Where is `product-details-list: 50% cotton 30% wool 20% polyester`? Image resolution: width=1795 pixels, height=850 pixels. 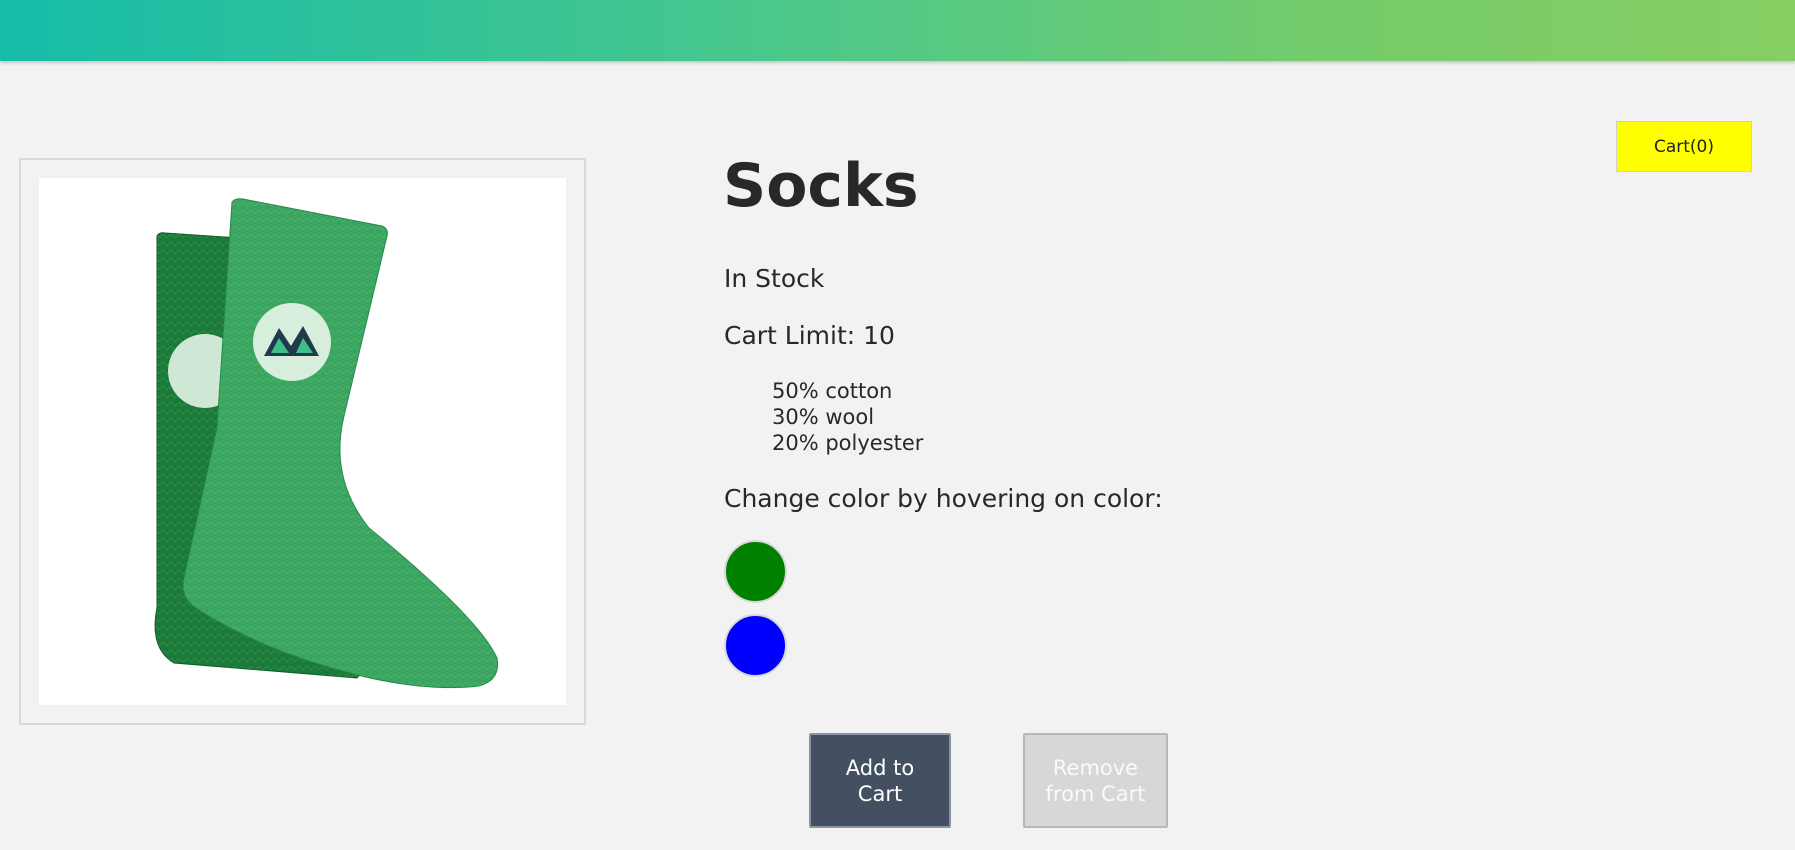 product-details-list: 50% cotton 30% wool 20% polyester is located at coordinates (847, 417).